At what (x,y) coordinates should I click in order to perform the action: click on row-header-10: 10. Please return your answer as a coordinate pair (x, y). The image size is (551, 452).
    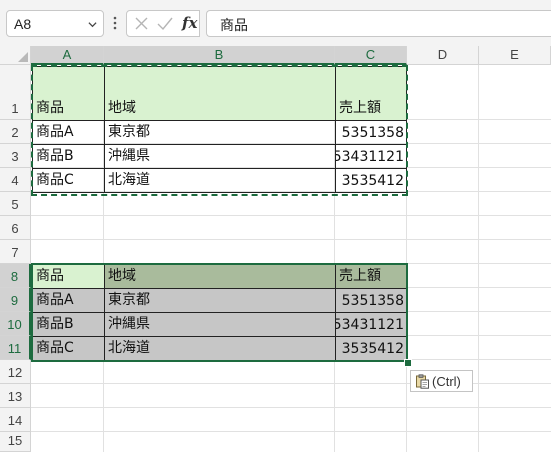
    Looking at the image, I should click on (15, 324).